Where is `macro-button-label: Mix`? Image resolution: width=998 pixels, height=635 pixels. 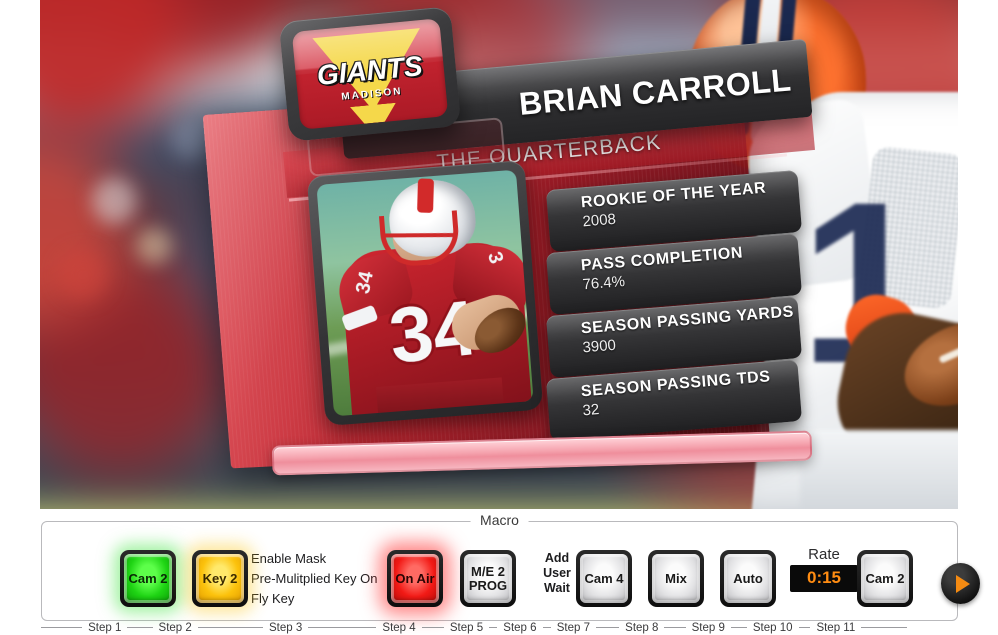
macro-button-label: Mix is located at coordinates (676, 578).